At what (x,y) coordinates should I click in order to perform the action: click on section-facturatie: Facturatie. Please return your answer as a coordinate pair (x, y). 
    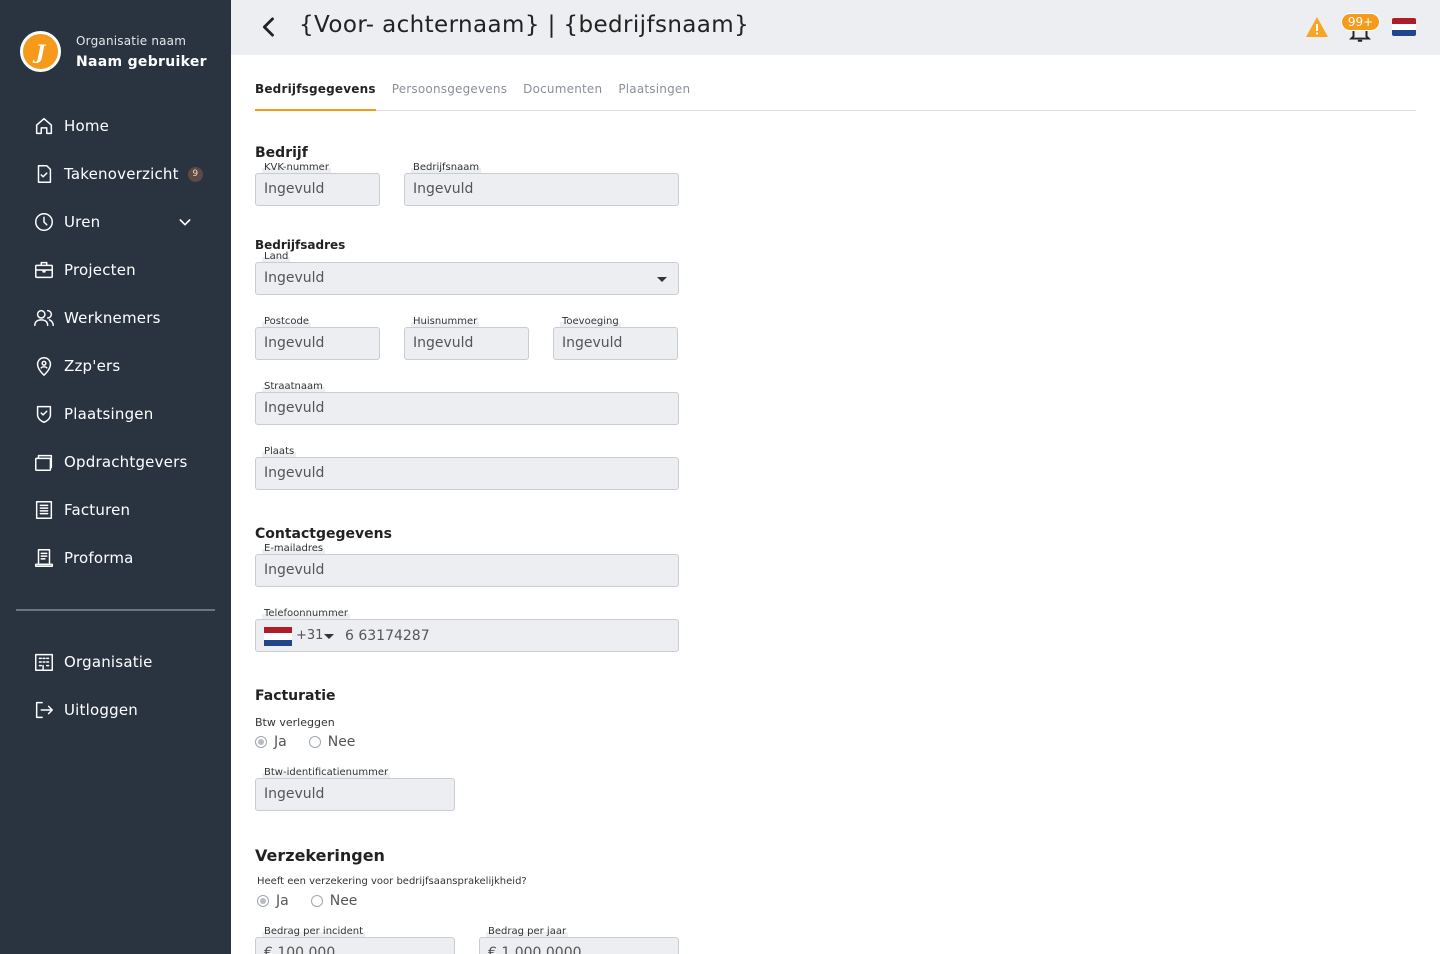
    Looking at the image, I should click on (295, 696).